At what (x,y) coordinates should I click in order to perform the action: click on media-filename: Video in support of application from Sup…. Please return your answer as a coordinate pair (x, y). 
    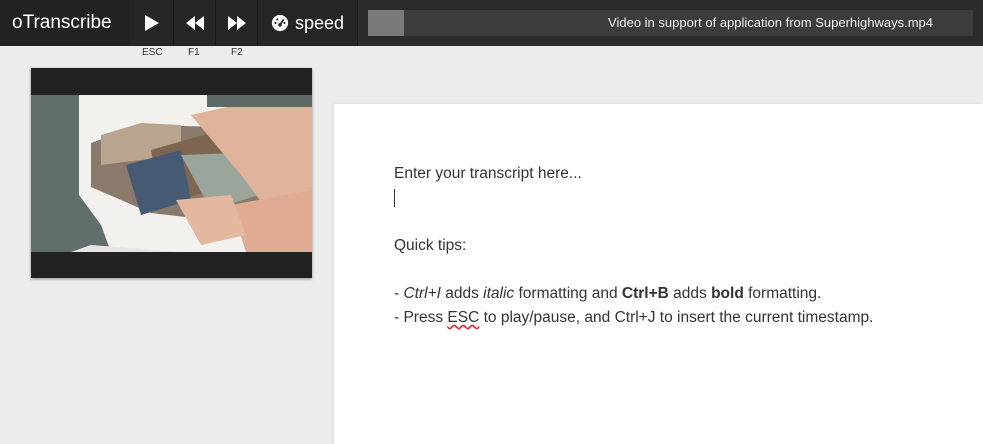
    Looking at the image, I should click on (770, 22).